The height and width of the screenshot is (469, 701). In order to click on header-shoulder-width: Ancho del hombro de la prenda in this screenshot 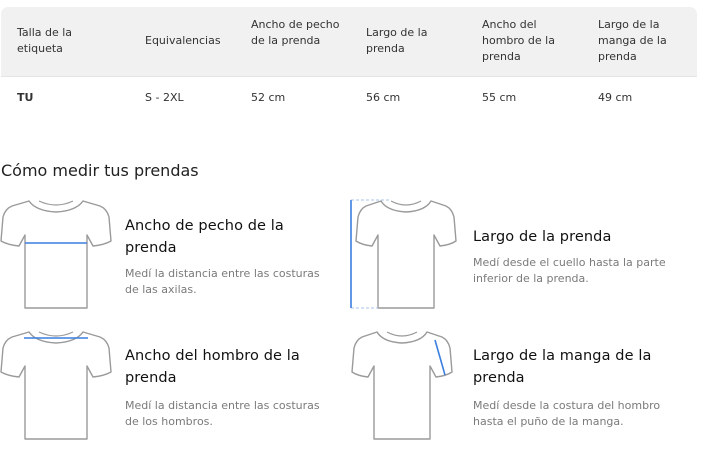, I will do `click(518, 40)`.